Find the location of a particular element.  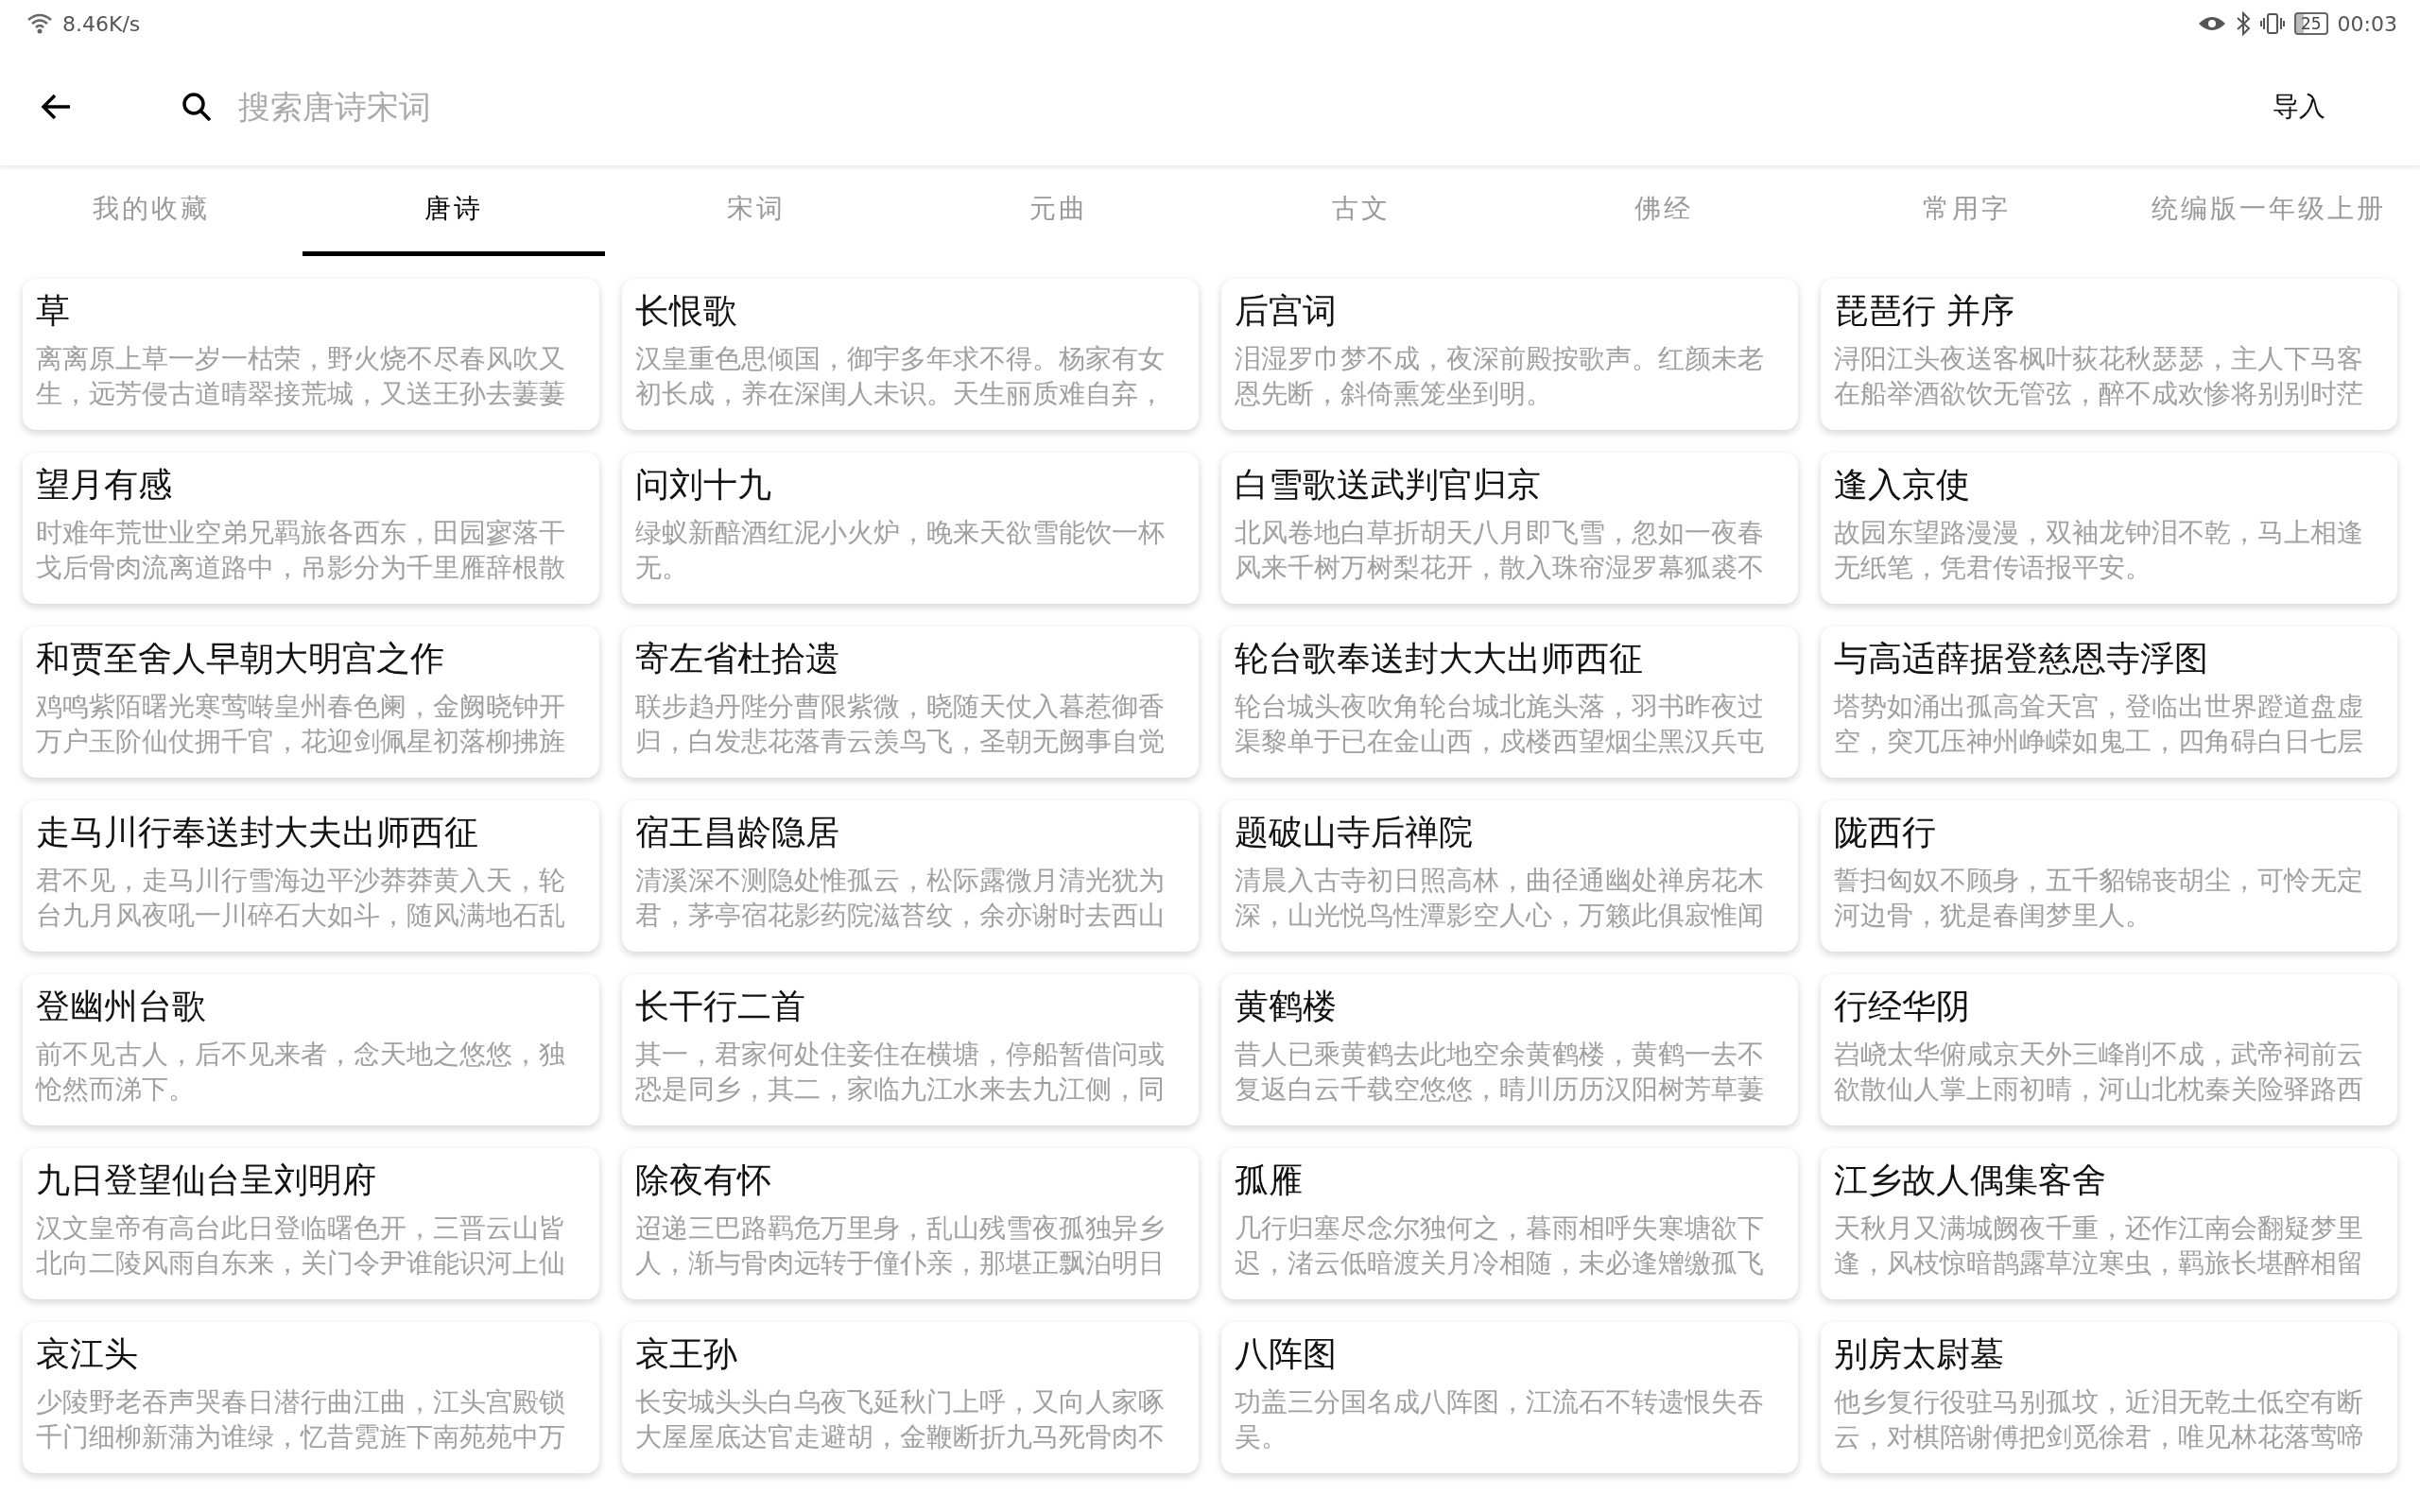

poem-excerpt: 他乡复行役驻马别孤坟，近泪无乾土低空有断云，对棋陪谢傅把剑觅徐君，唯见林花落莺啼 is located at coordinates (2098, 1419).